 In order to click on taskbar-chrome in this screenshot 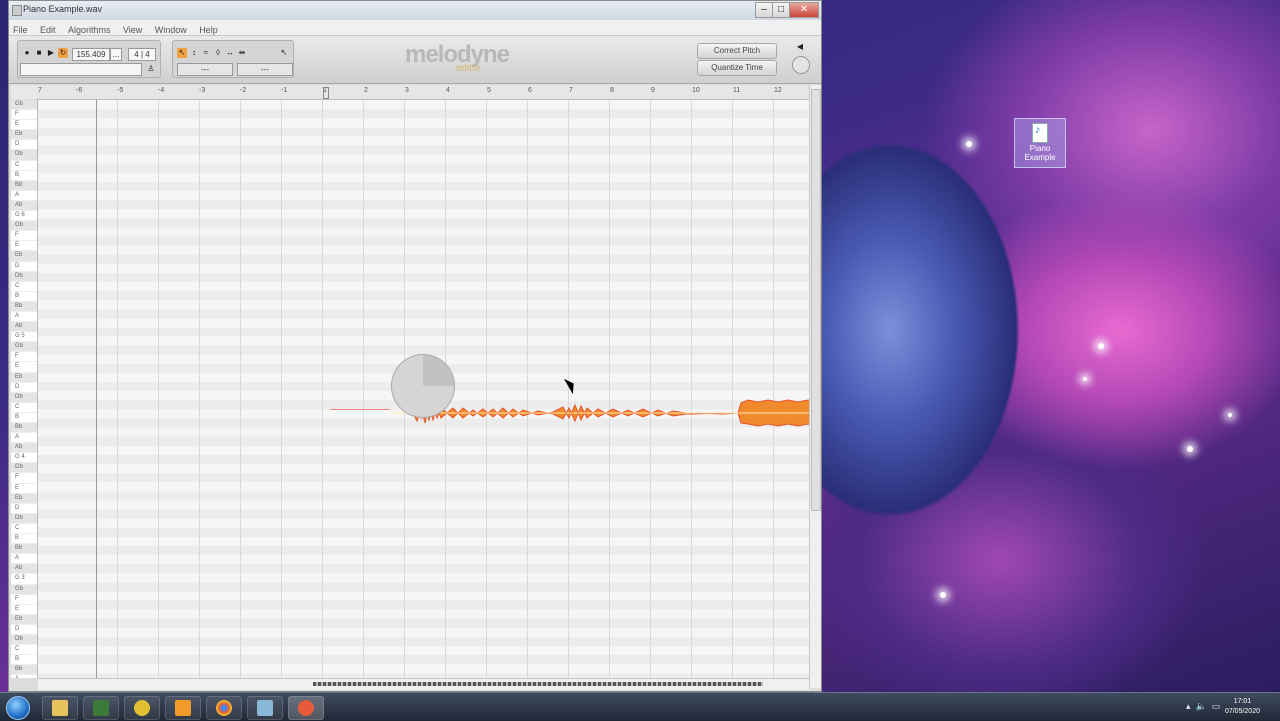, I will do `click(224, 708)`.